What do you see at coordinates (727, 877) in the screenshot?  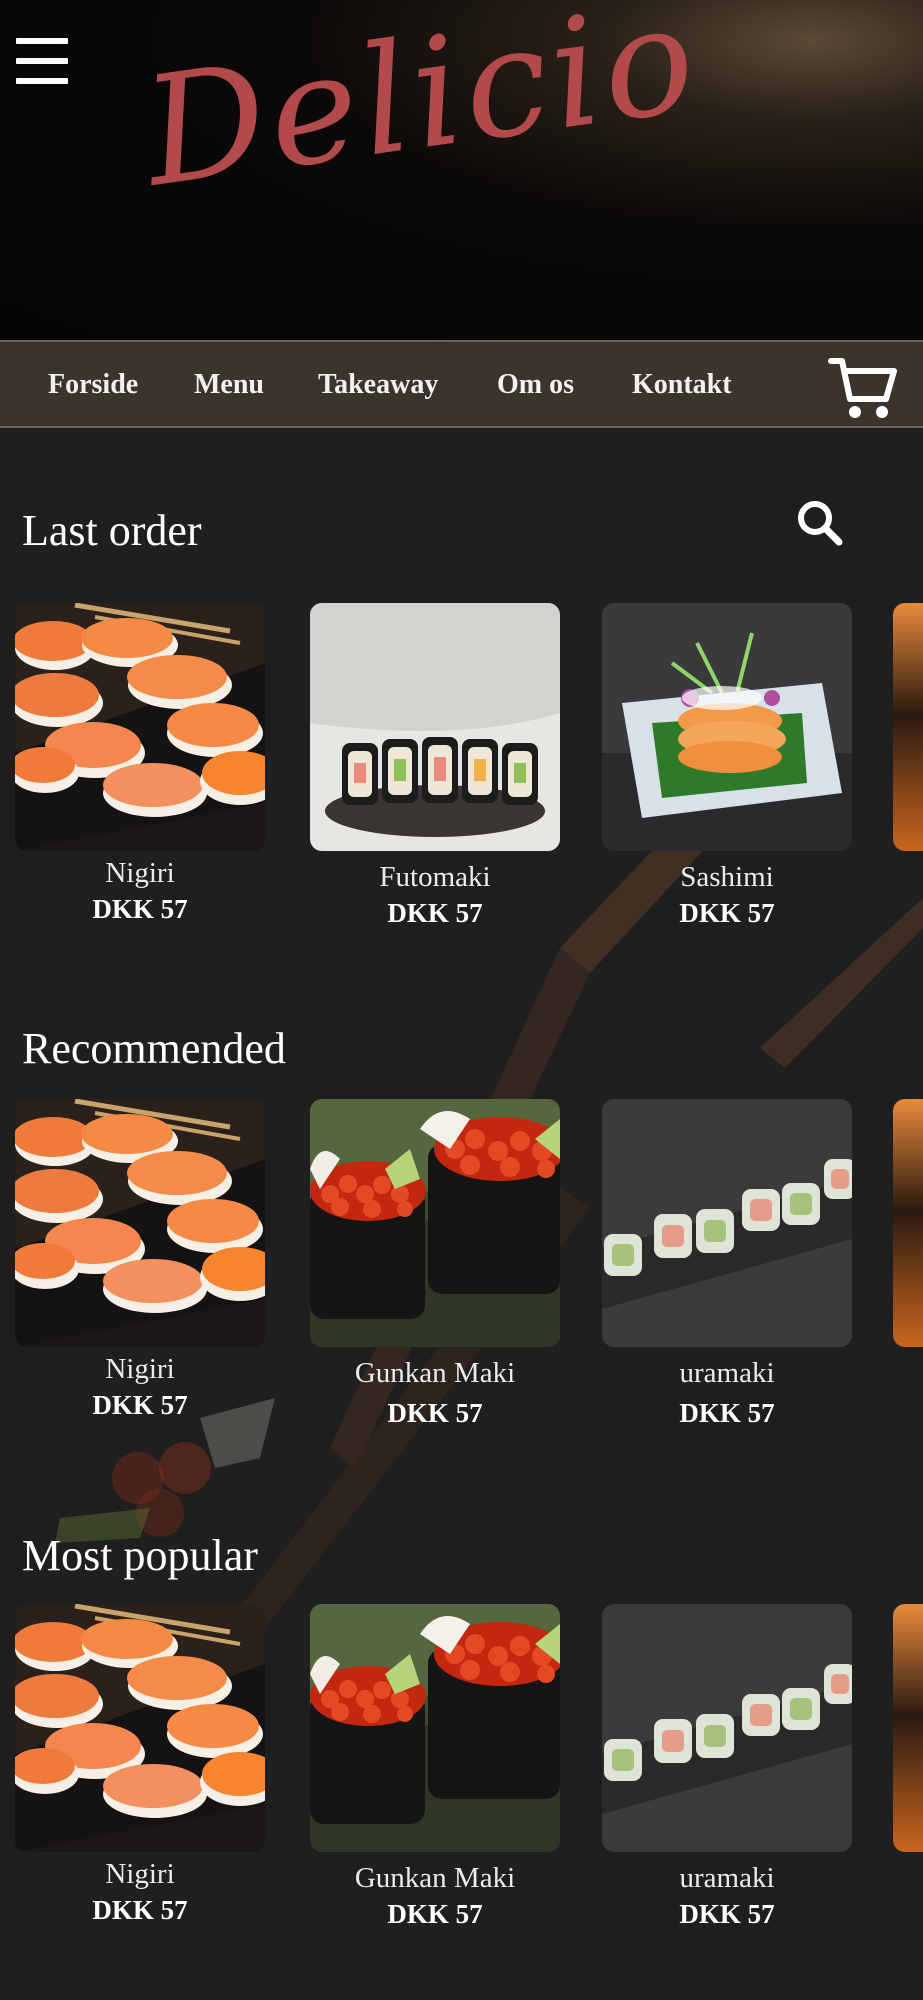 I see `product-name: Sashimi` at bounding box center [727, 877].